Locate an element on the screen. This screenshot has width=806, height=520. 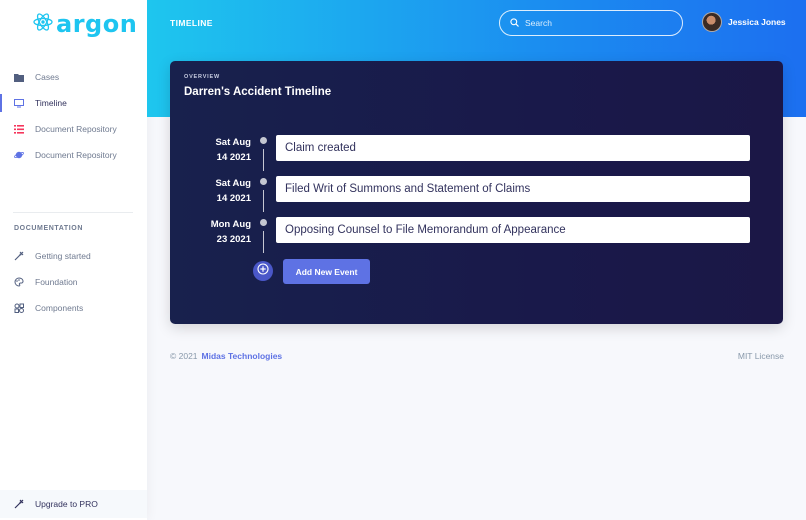
sidebar-item-cases: Cases is located at coordinates (73, 77).